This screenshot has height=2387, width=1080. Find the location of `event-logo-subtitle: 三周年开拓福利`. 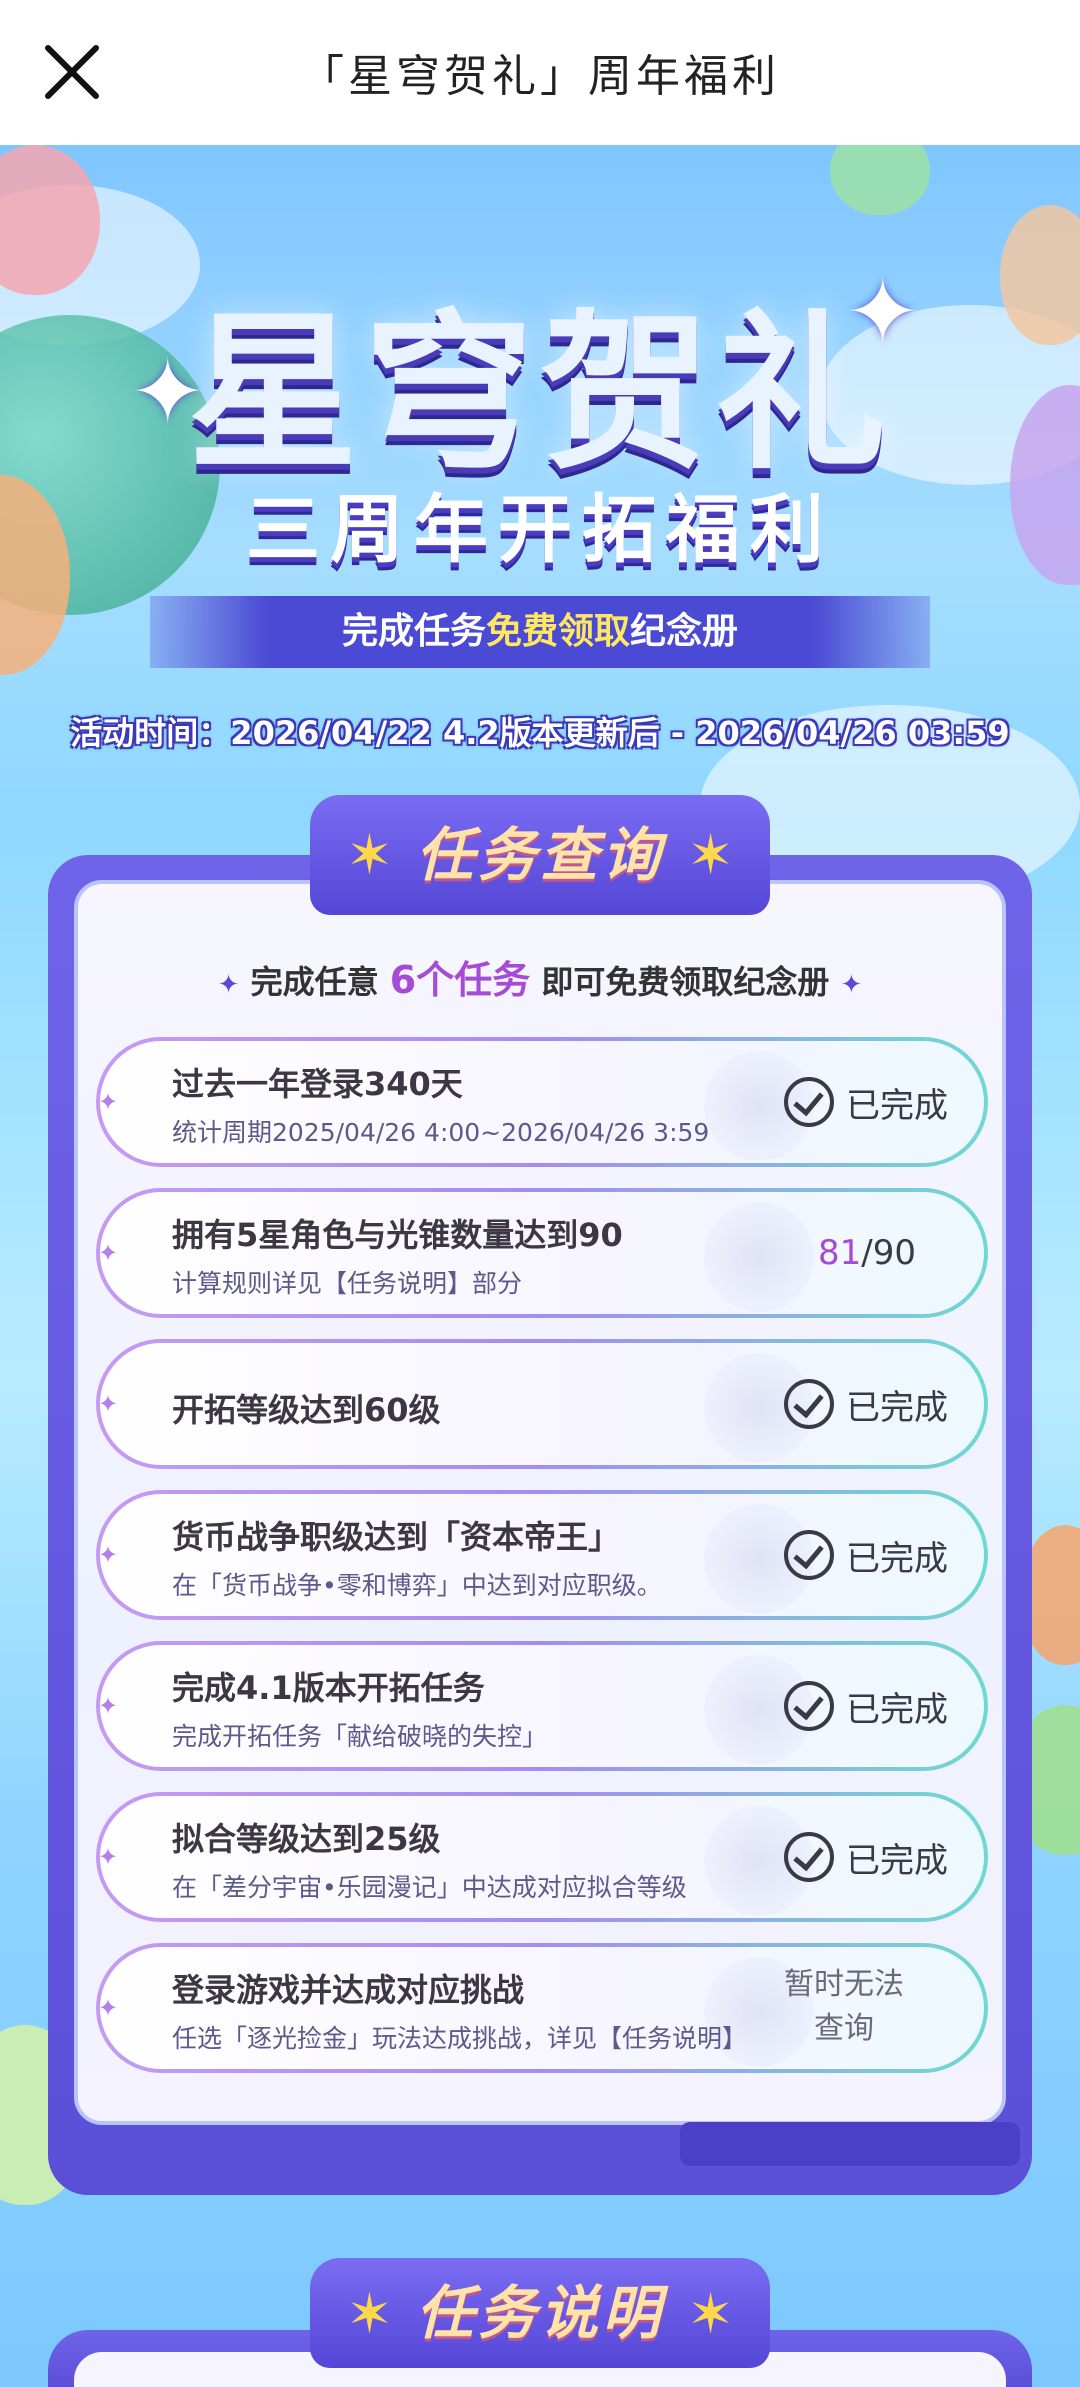

event-logo-subtitle: 三周年开拓福利 is located at coordinates (540, 530).